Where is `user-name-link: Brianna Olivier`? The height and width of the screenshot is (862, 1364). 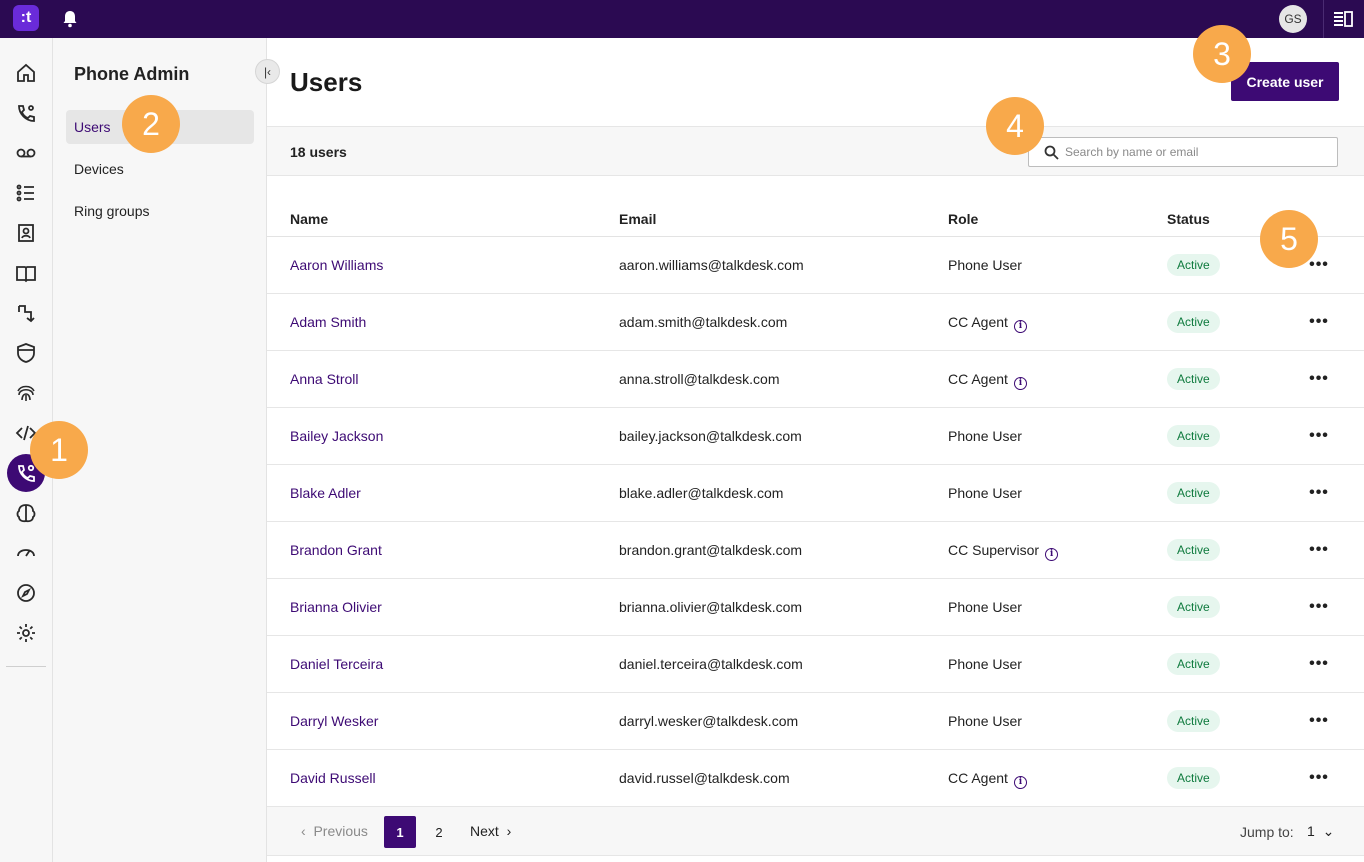 user-name-link: Brianna Olivier is located at coordinates (336, 607).